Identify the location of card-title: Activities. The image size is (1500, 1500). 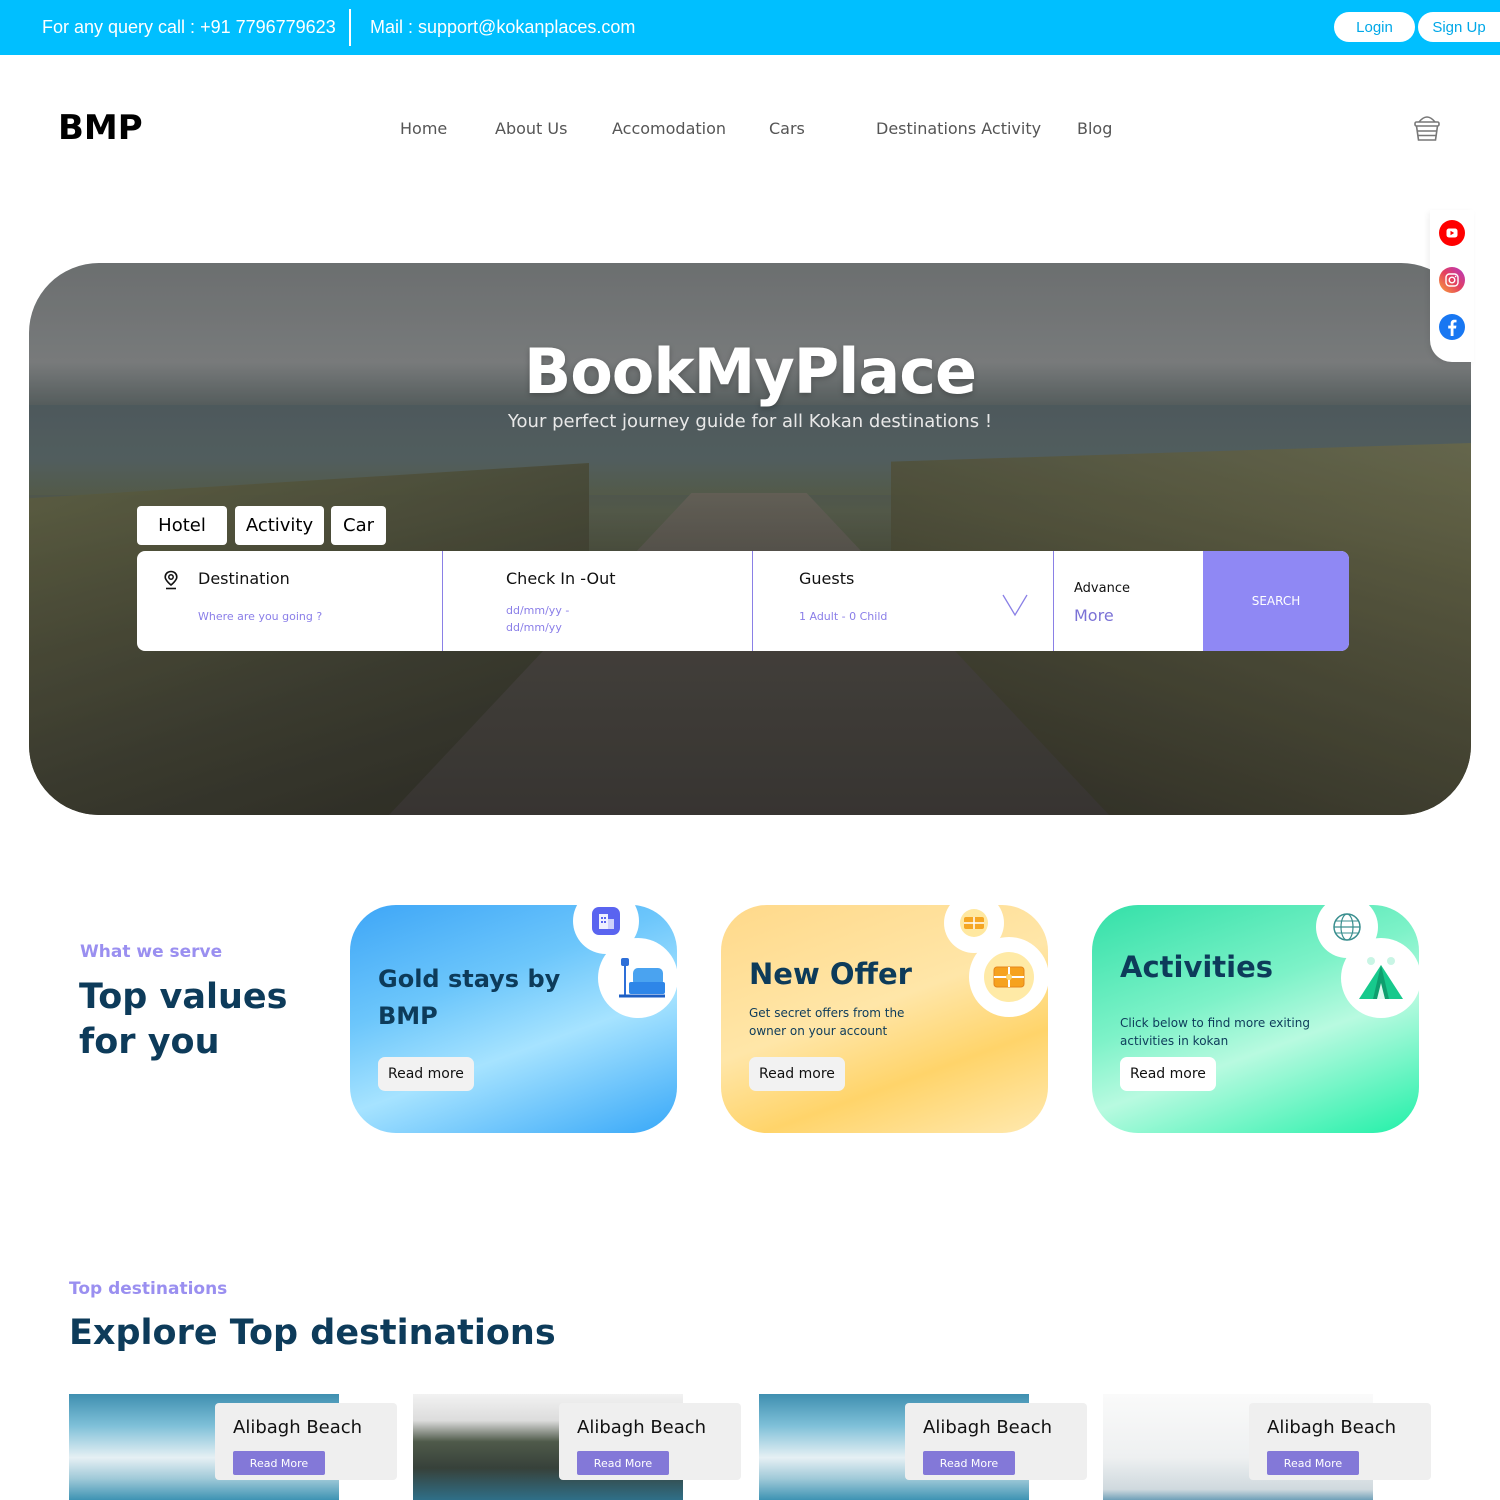
(1197, 967).